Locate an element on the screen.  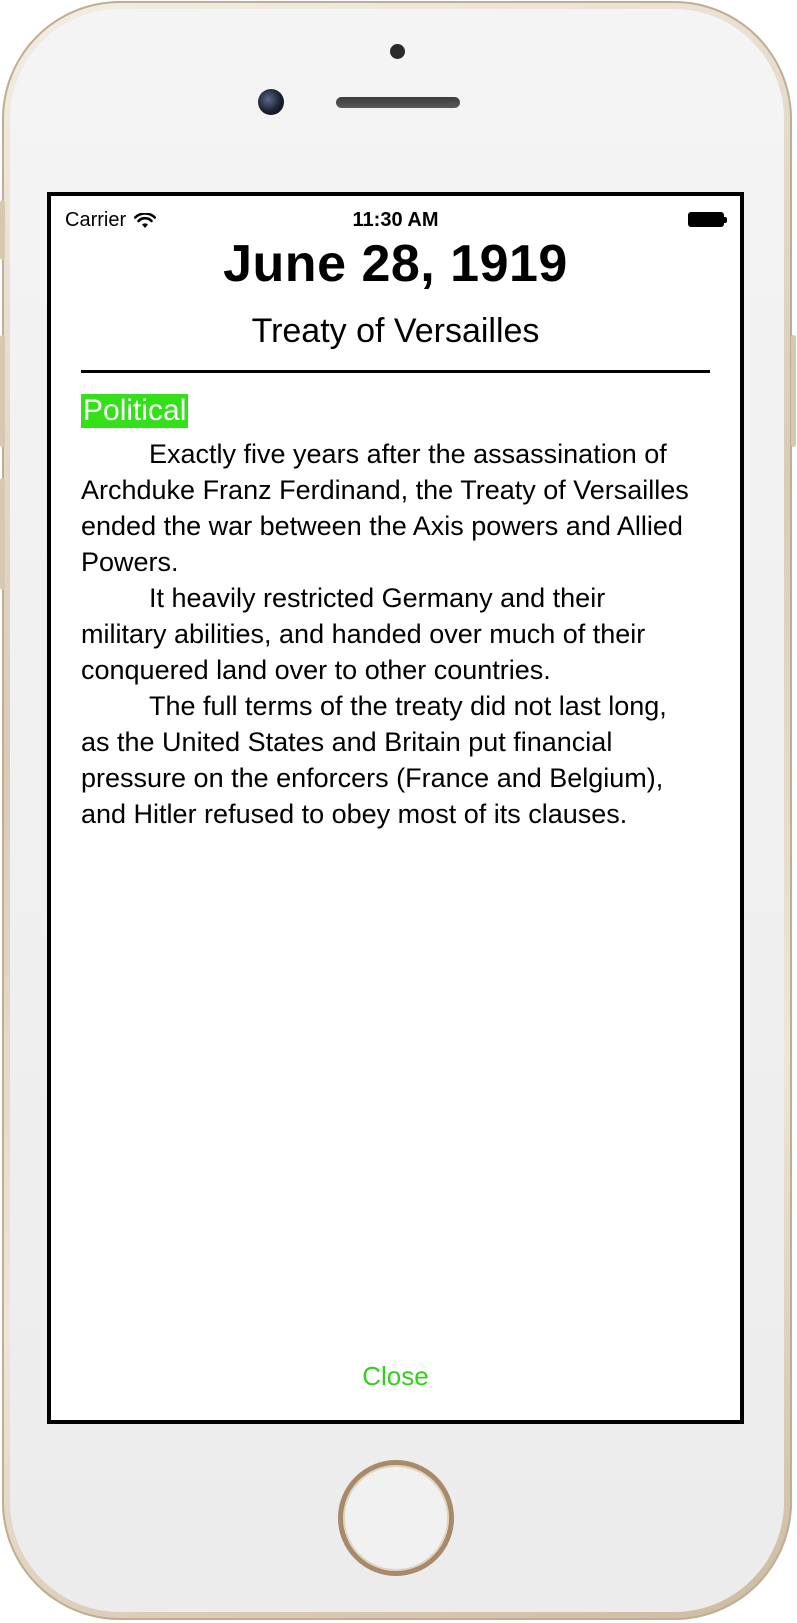
earpiece-speaker is located at coordinates (398, 102).